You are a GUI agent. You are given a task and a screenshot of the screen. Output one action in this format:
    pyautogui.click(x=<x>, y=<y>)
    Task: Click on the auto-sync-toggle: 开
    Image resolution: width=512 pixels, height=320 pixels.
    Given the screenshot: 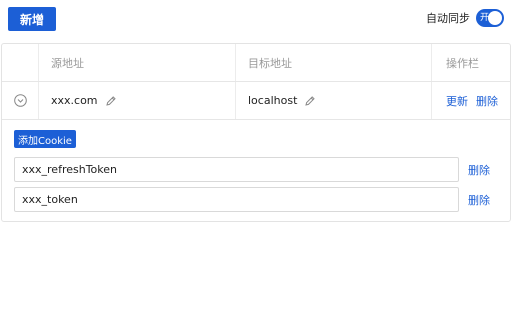 What is the action you would take?
    pyautogui.click(x=490, y=18)
    